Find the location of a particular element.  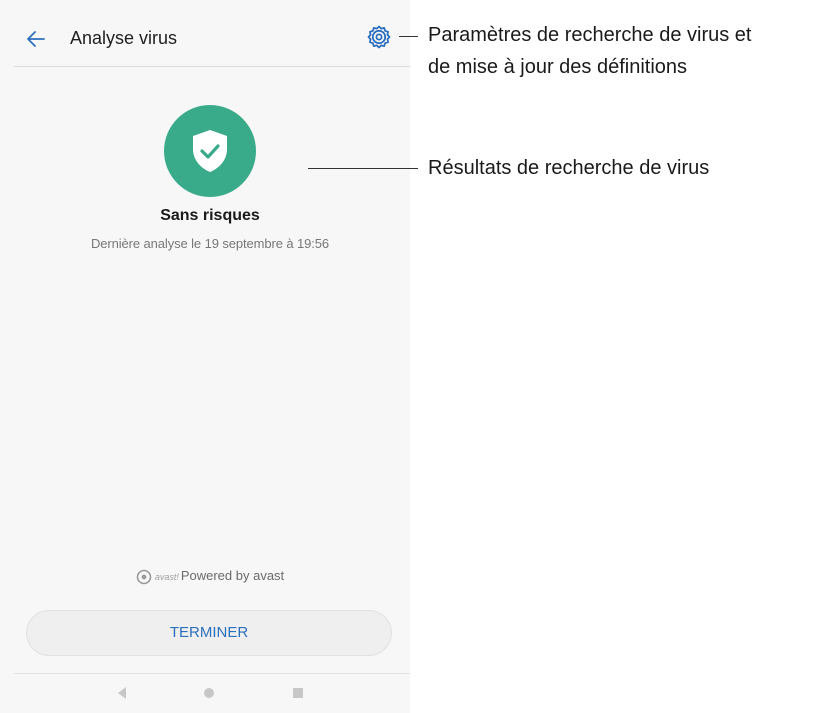

triangle-back-icon is located at coordinates (122, 693).